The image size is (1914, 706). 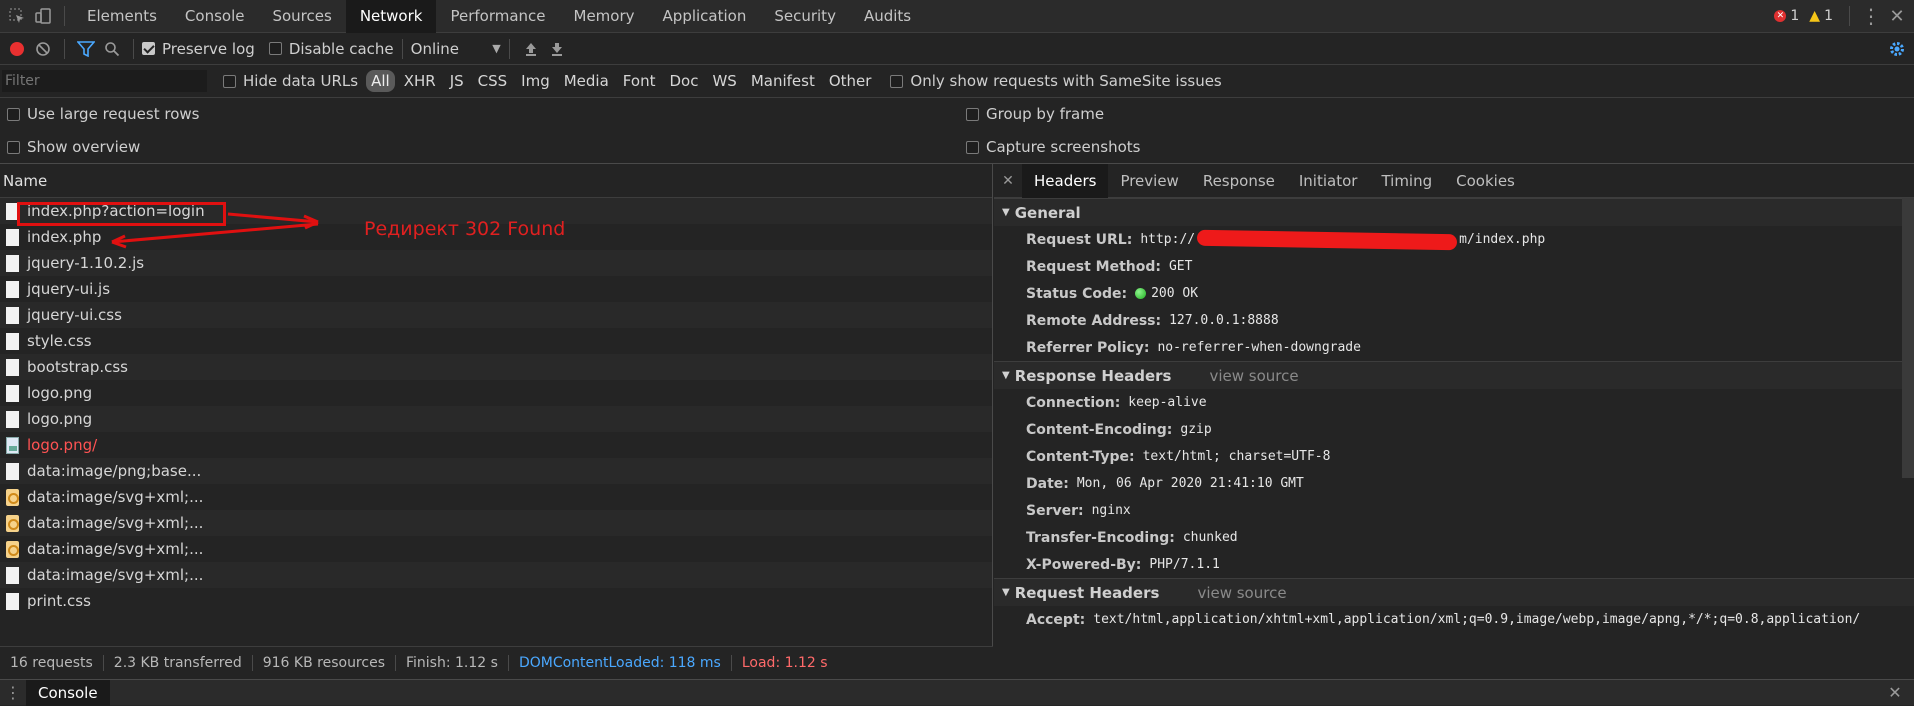 I want to click on general-section-header: ▼ General, so click(x=1454, y=212).